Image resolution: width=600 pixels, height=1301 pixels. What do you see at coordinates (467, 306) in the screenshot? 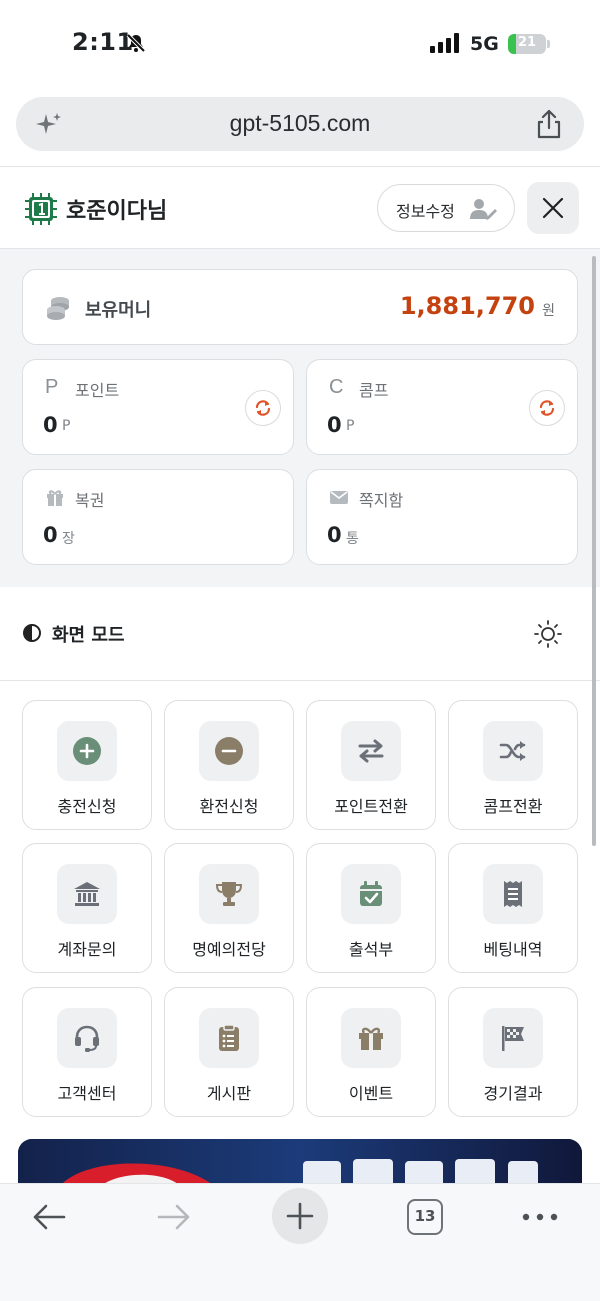
I see `balance-amount: 1,881,770` at bounding box center [467, 306].